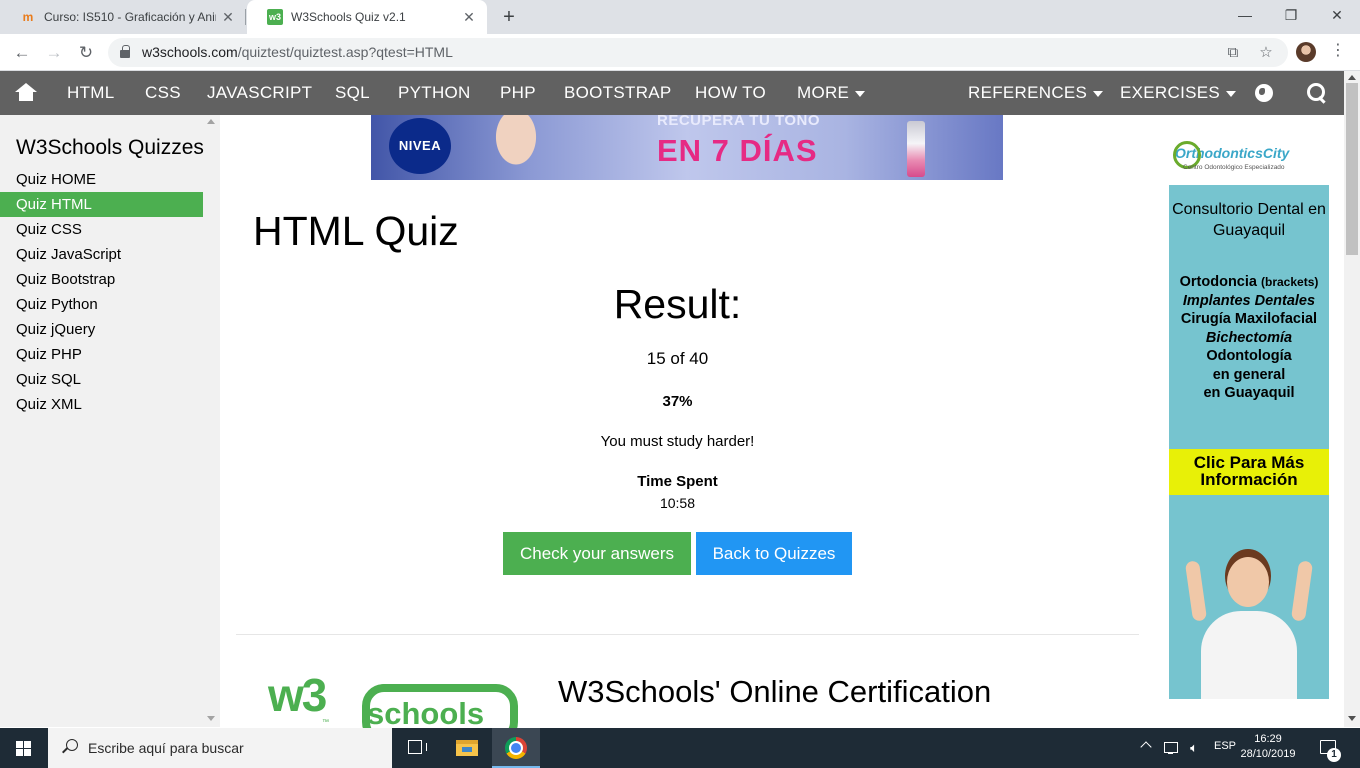 The width and height of the screenshot is (1360, 768). Describe the element at coordinates (1352, 718) in the screenshot. I see `scroll-down-icon` at that location.